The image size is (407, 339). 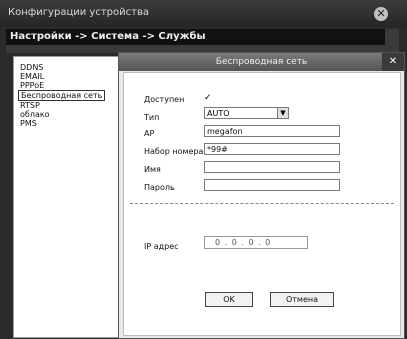 What do you see at coordinates (161, 246) in the screenshot?
I see `ip-label: IP адрес` at bounding box center [161, 246].